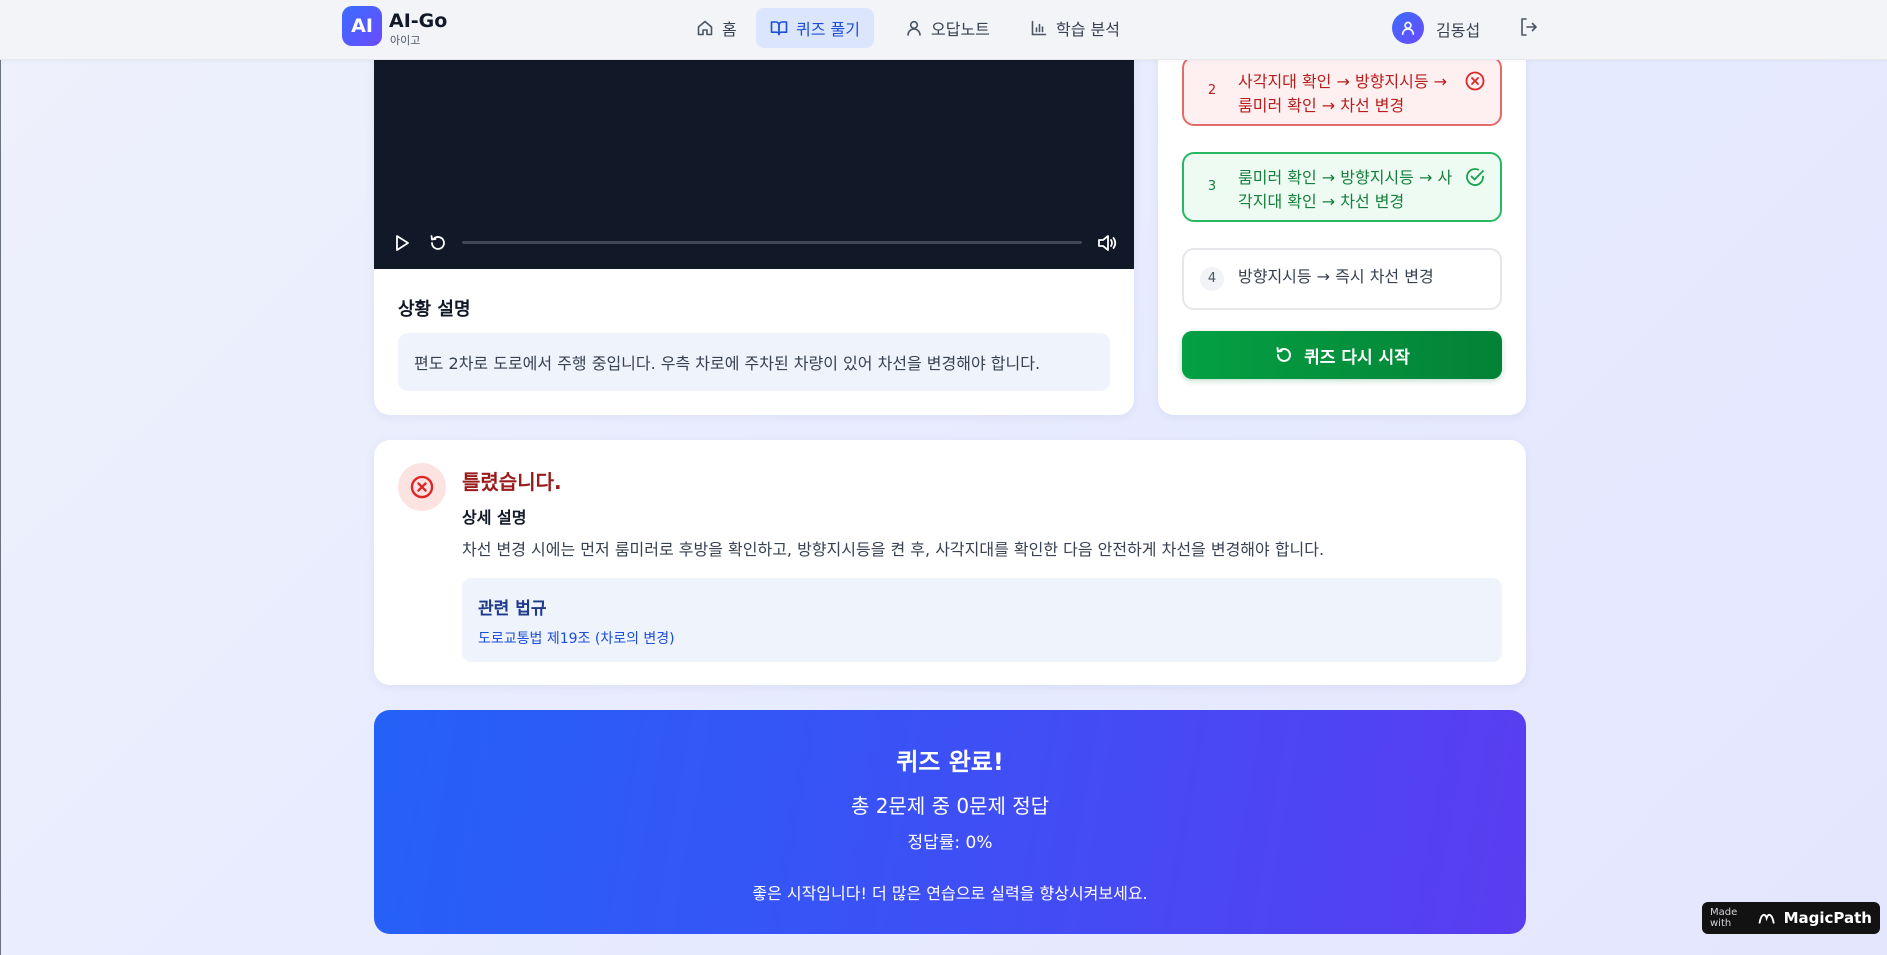 The image size is (1887, 955). I want to click on app-subtitle: 아이고, so click(405, 40).